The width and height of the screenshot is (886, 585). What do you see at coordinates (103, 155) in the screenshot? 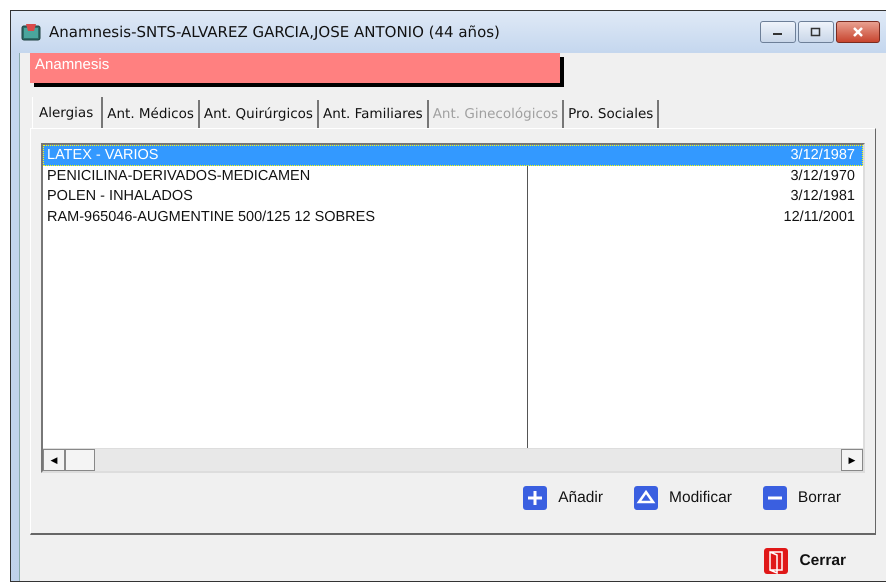
I see `allergy-name: LATEX - VARIOS` at bounding box center [103, 155].